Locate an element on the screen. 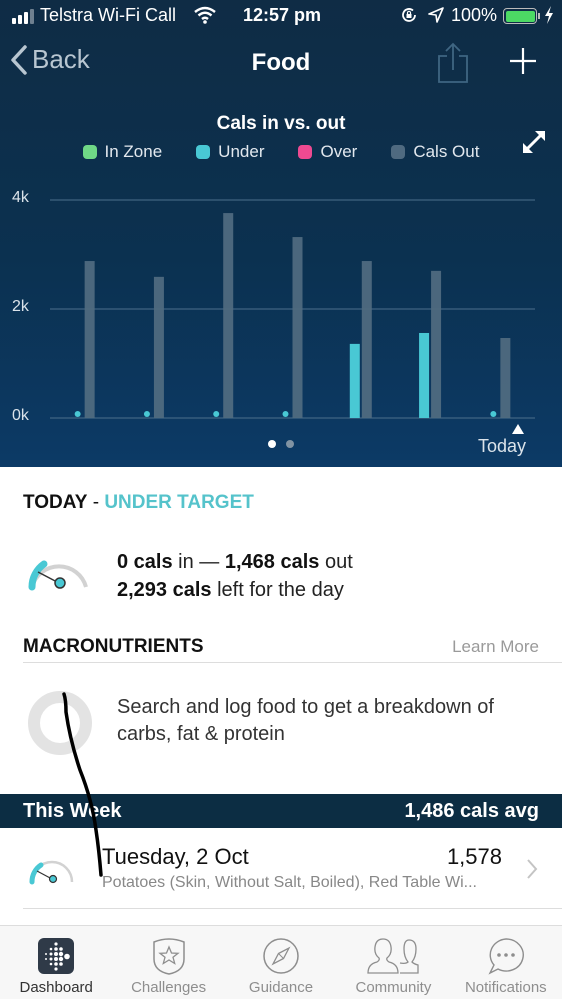 The height and width of the screenshot is (999, 562). chart-legend: In Zone Under Over Cals Out is located at coordinates (281, 152).